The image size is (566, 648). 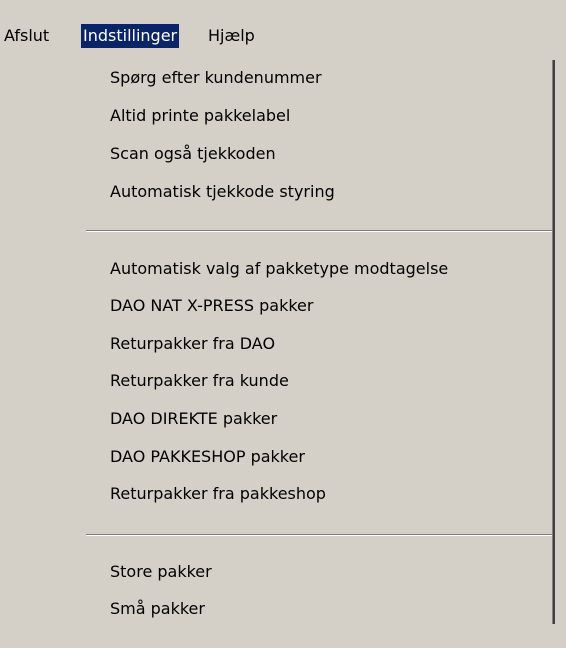 I want to click on menu-item-automatisk-pakketype: Automatisk valg af pakketype modtagelse, so click(x=279, y=269).